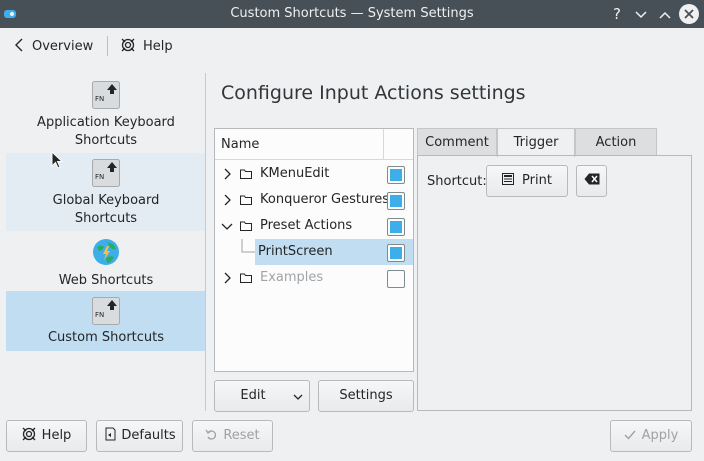 Image resolution: width=704 pixels, height=461 pixels. I want to click on footer-help-button: Help, so click(46, 436).